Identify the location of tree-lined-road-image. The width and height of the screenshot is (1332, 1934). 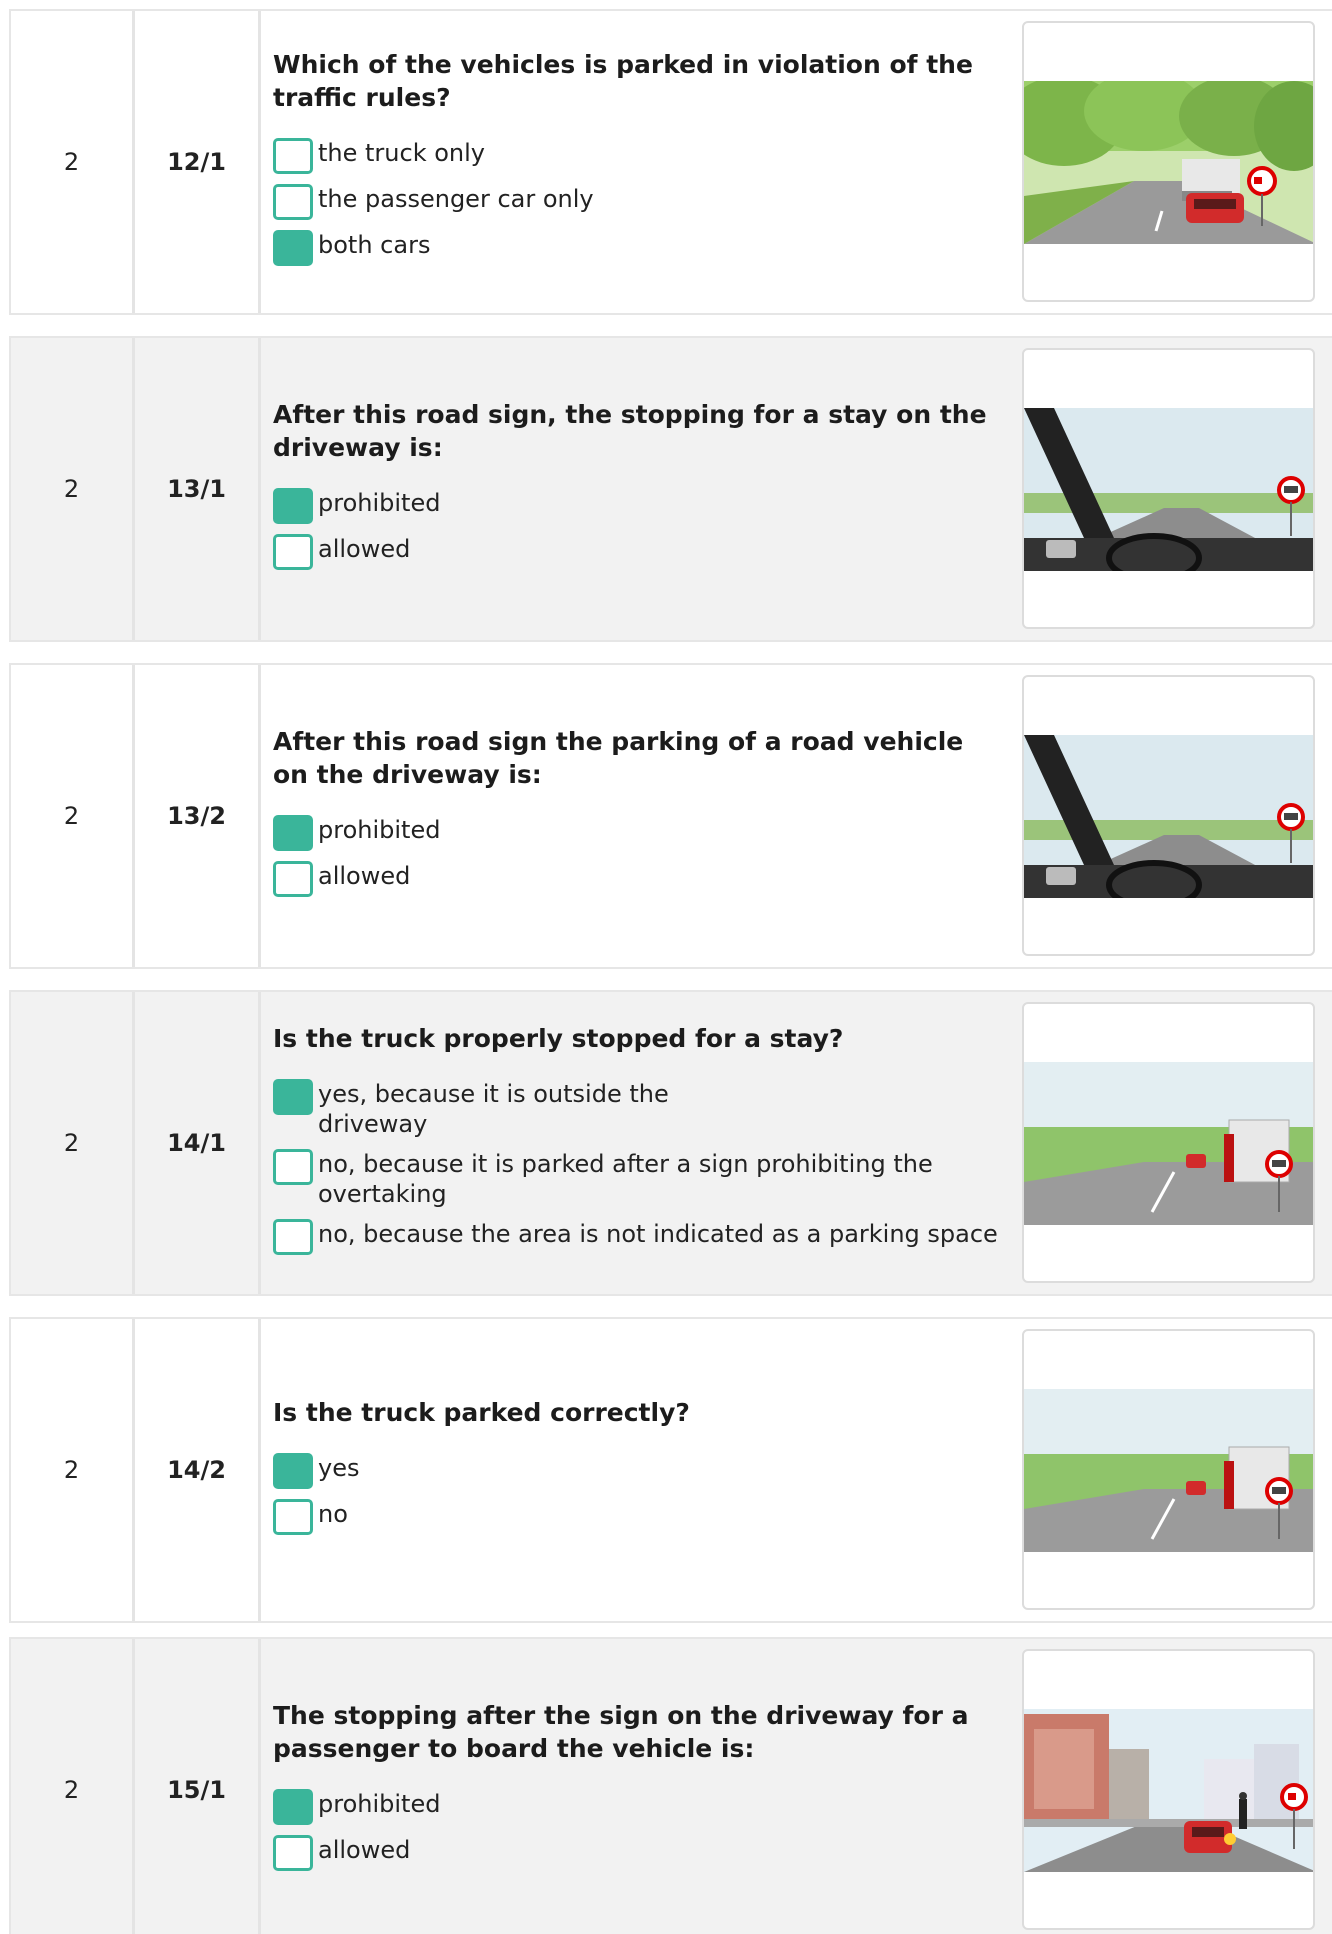
(1168, 162).